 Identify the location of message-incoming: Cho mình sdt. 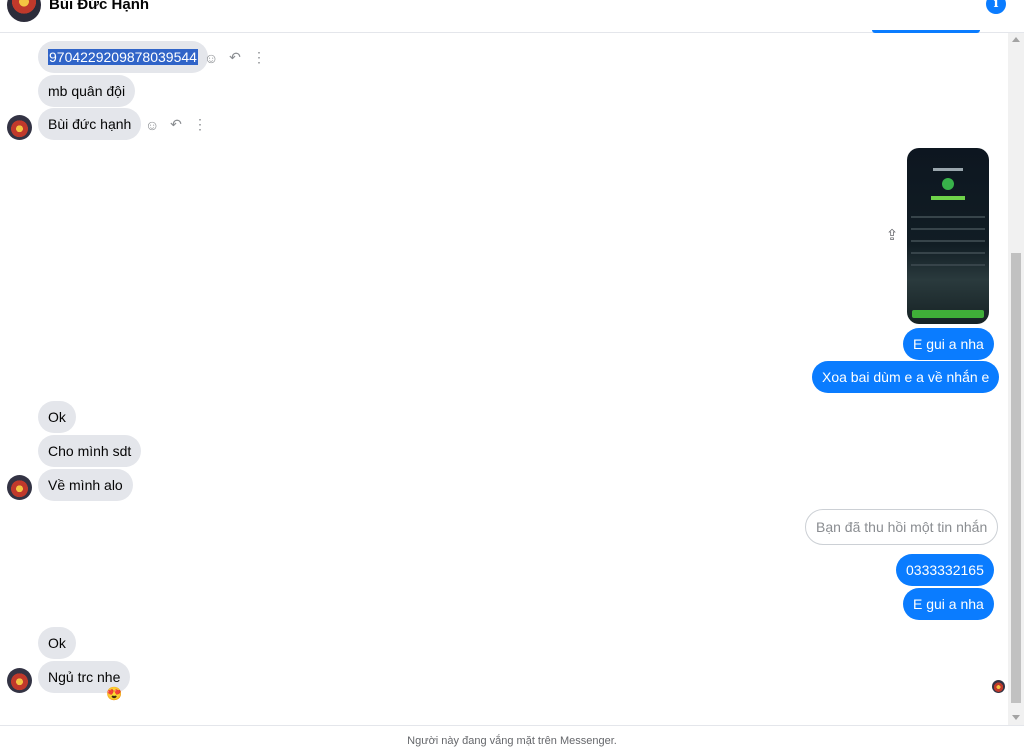
(90, 451).